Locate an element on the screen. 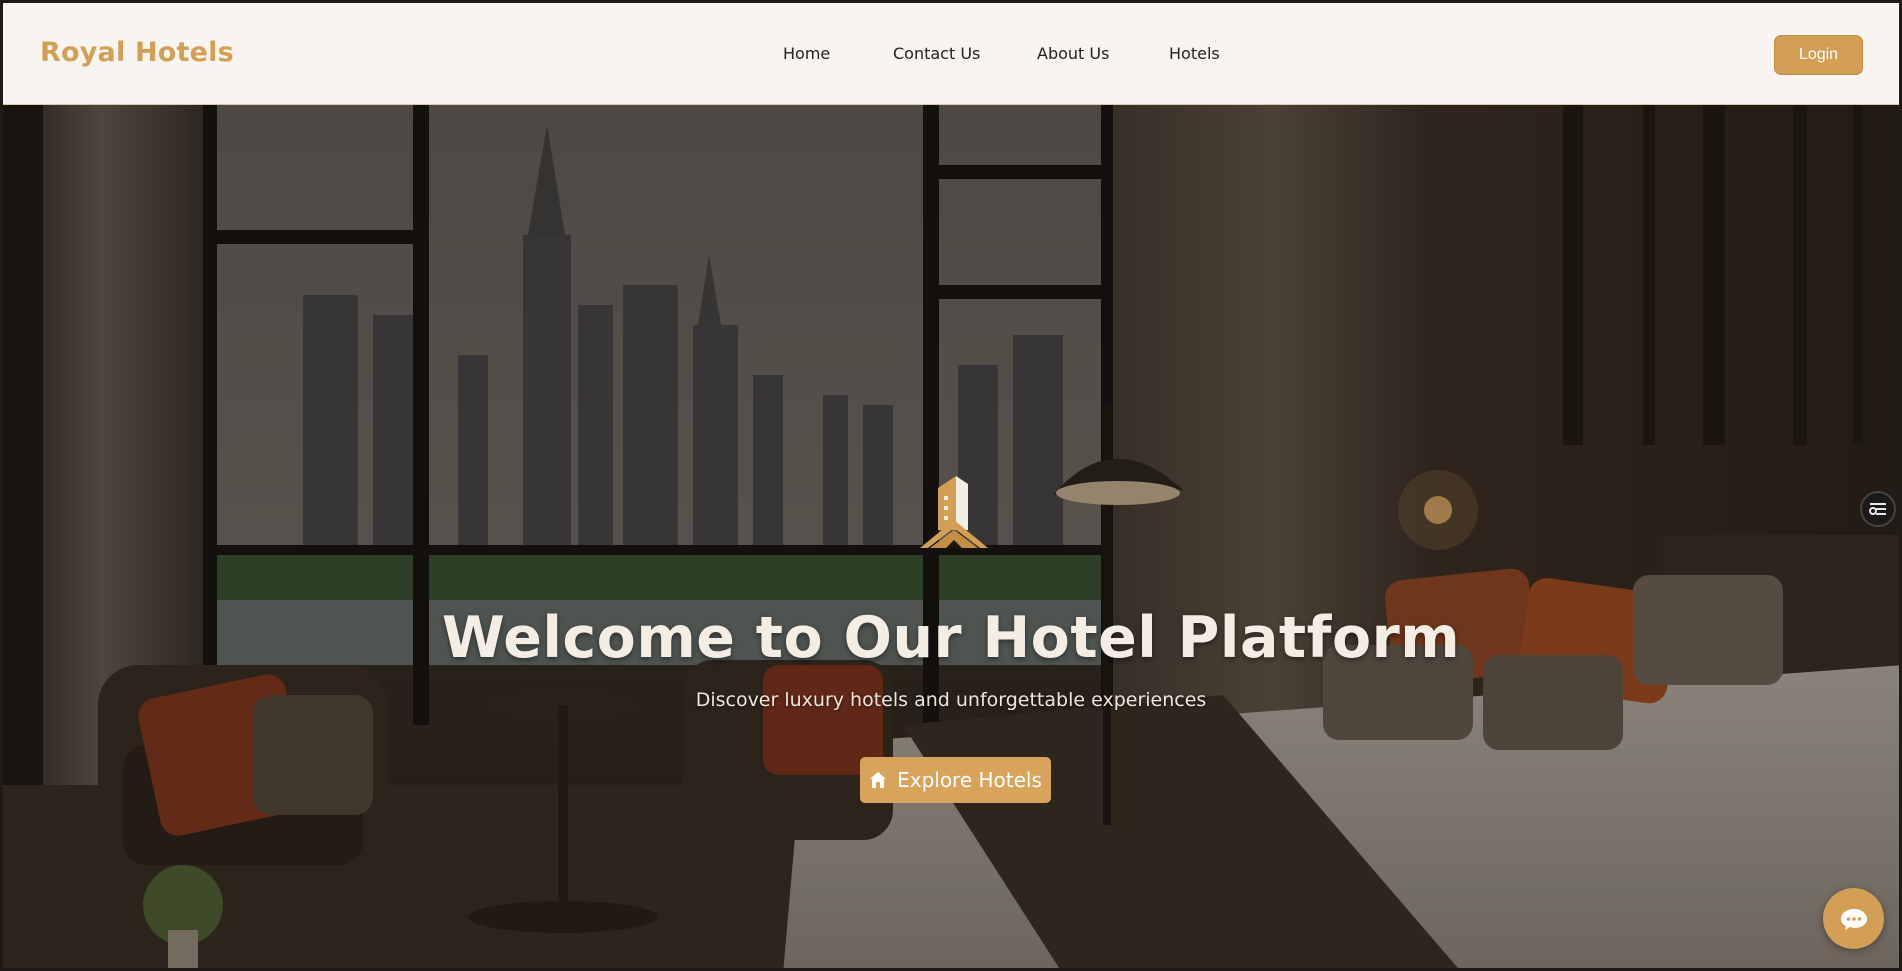 The height and width of the screenshot is (971, 1902). nav-hotels: Hotels is located at coordinates (1194, 53).